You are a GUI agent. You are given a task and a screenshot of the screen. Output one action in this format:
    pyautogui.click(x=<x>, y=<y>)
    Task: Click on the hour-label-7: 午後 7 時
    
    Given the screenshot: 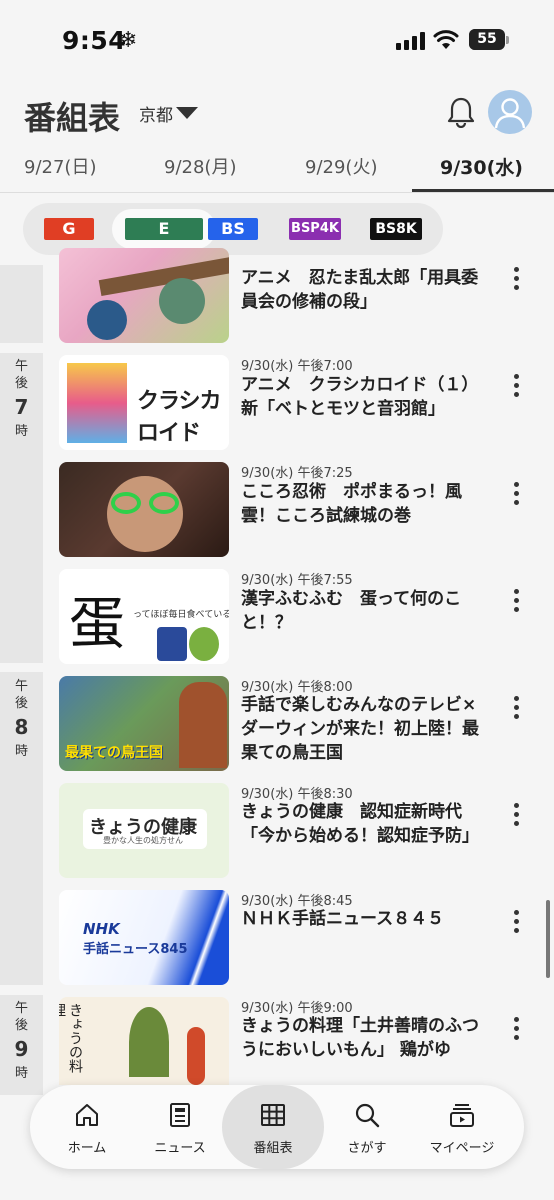 What is the action you would take?
    pyautogui.click(x=21, y=399)
    